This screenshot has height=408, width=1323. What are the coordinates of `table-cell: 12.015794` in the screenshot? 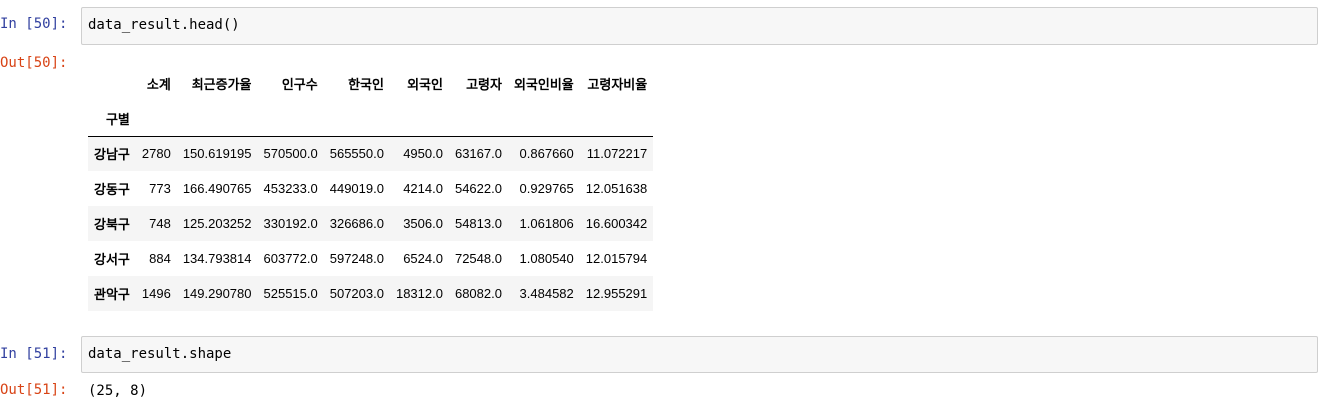 It's located at (616, 258).